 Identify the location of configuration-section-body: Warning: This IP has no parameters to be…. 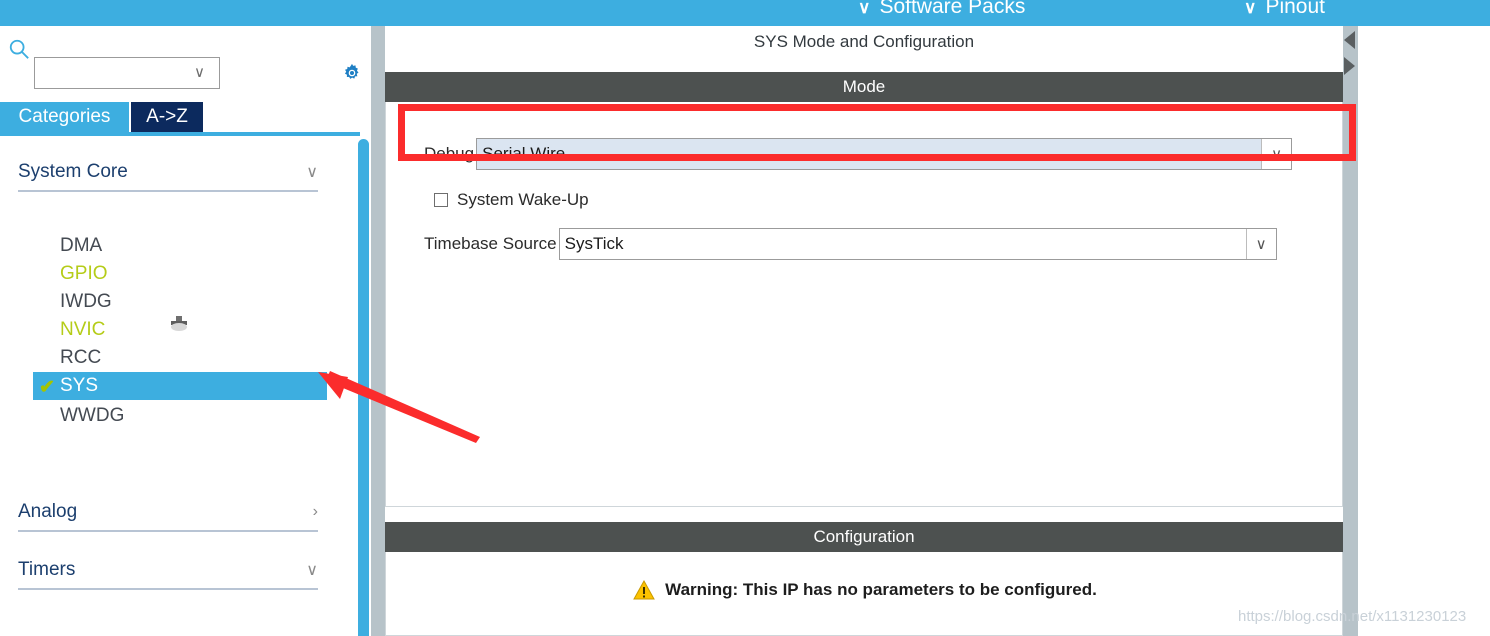
(864, 594).